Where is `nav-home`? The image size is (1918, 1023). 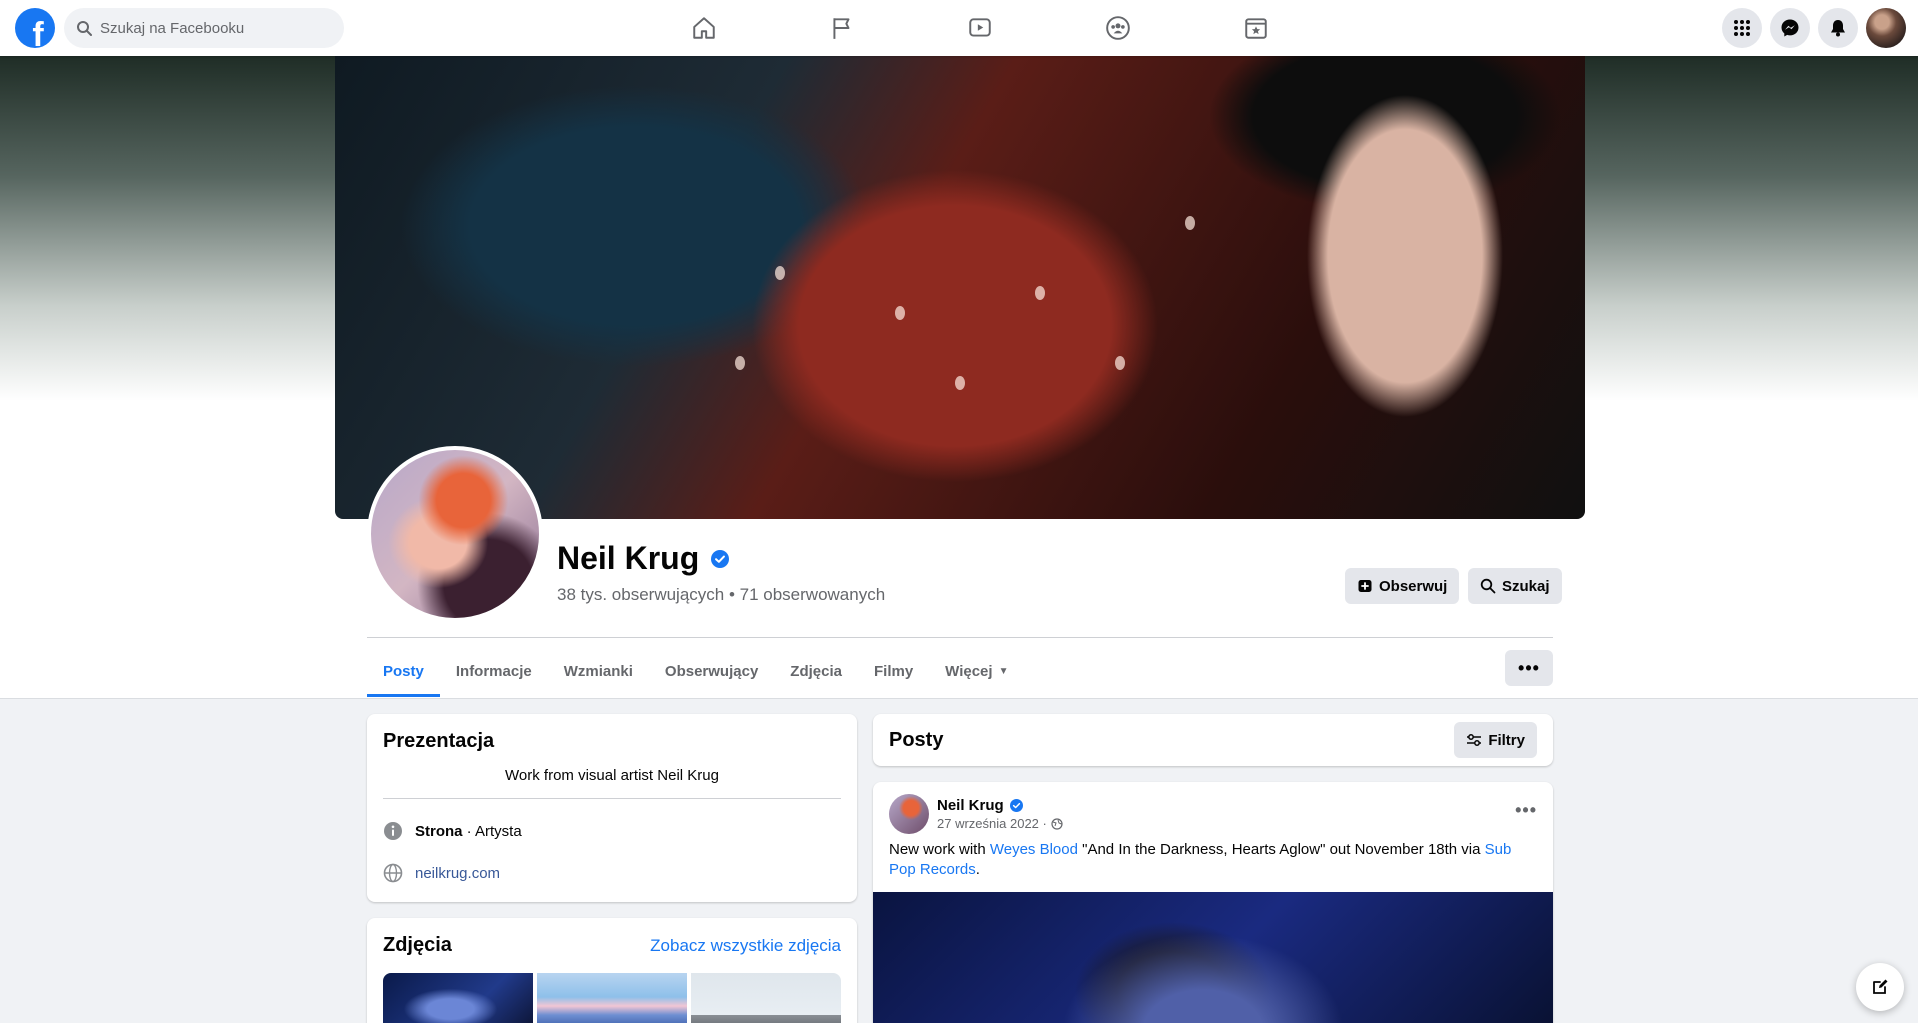 nav-home is located at coordinates (704, 28).